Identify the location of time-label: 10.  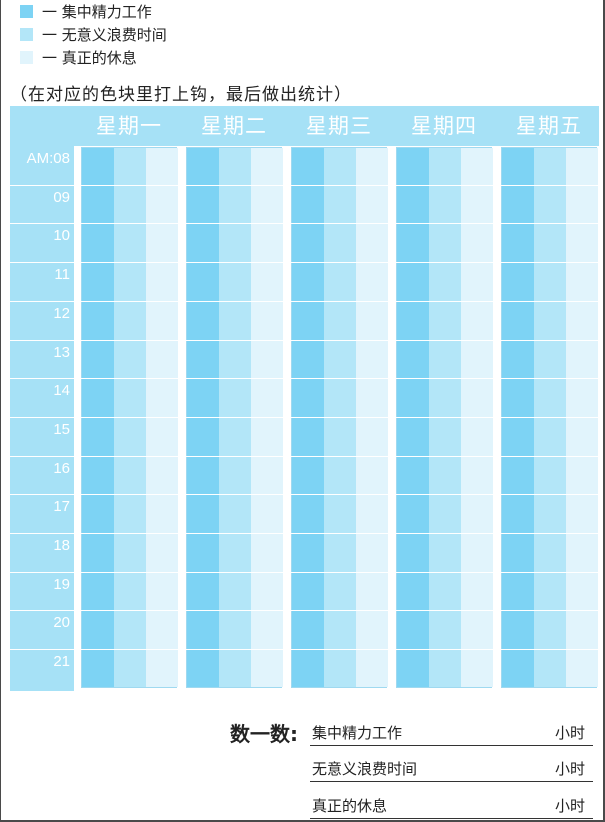
(61, 236).